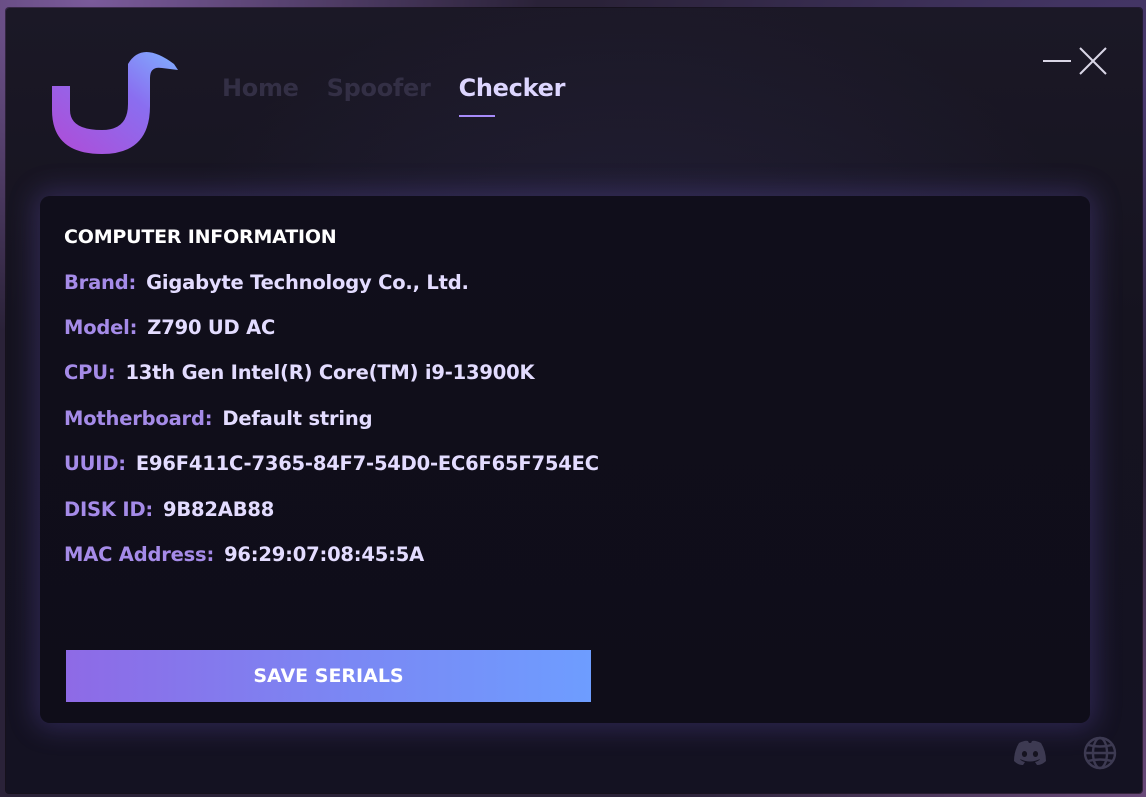 This screenshot has width=1146, height=797. What do you see at coordinates (138, 418) in the screenshot?
I see `info-label: Motherboard:` at bounding box center [138, 418].